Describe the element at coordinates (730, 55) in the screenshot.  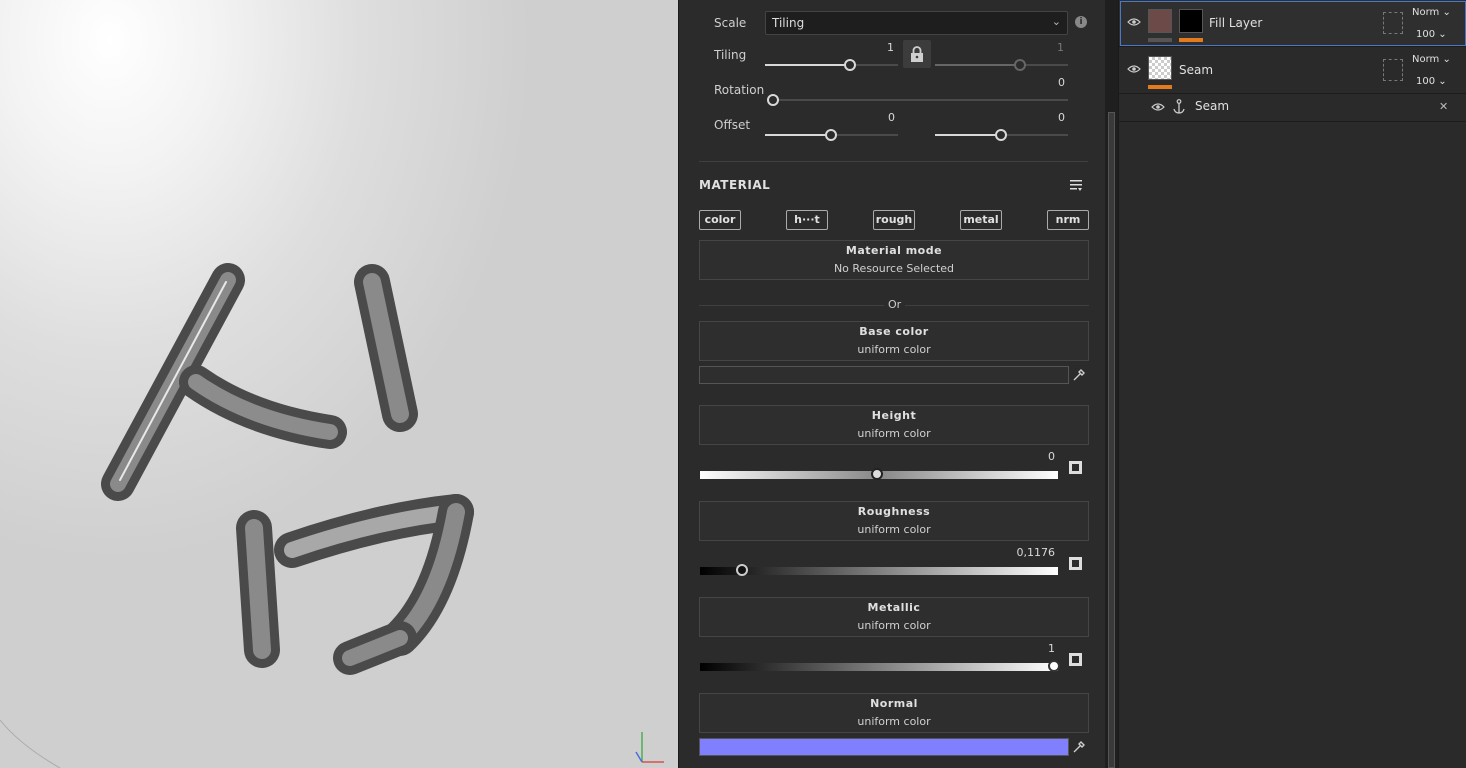
I see `tiling-label: Tiling` at that location.